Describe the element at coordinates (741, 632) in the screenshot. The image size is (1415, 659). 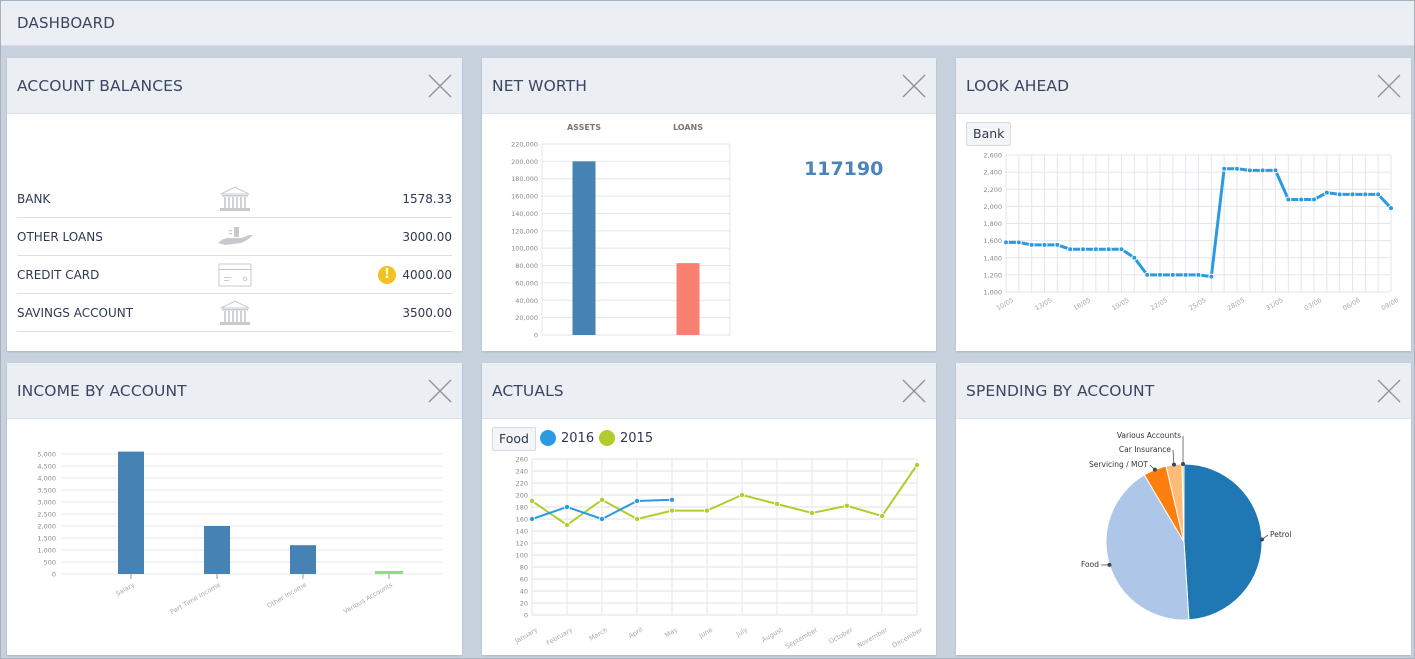
I see `x-tick-label: July` at that location.